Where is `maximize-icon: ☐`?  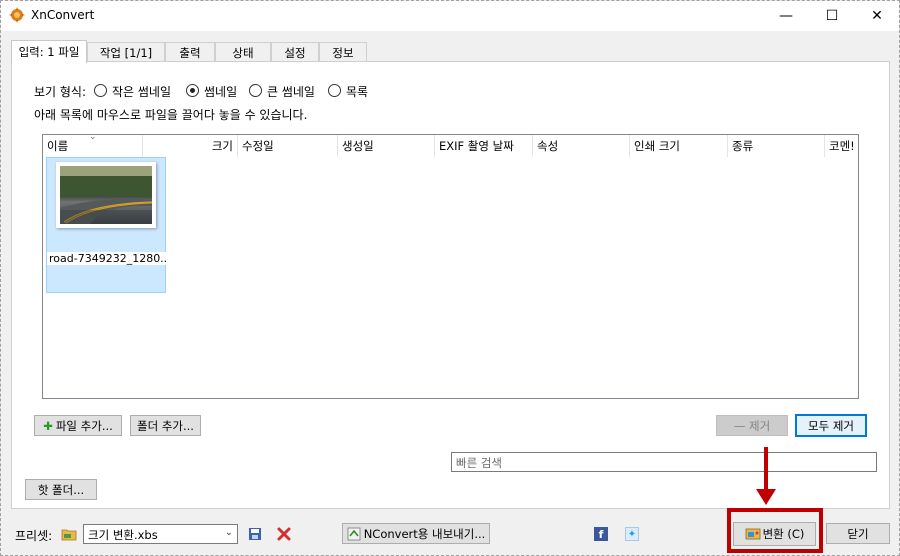 maximize-icon: ☐ is located at coordinates (832, 16).